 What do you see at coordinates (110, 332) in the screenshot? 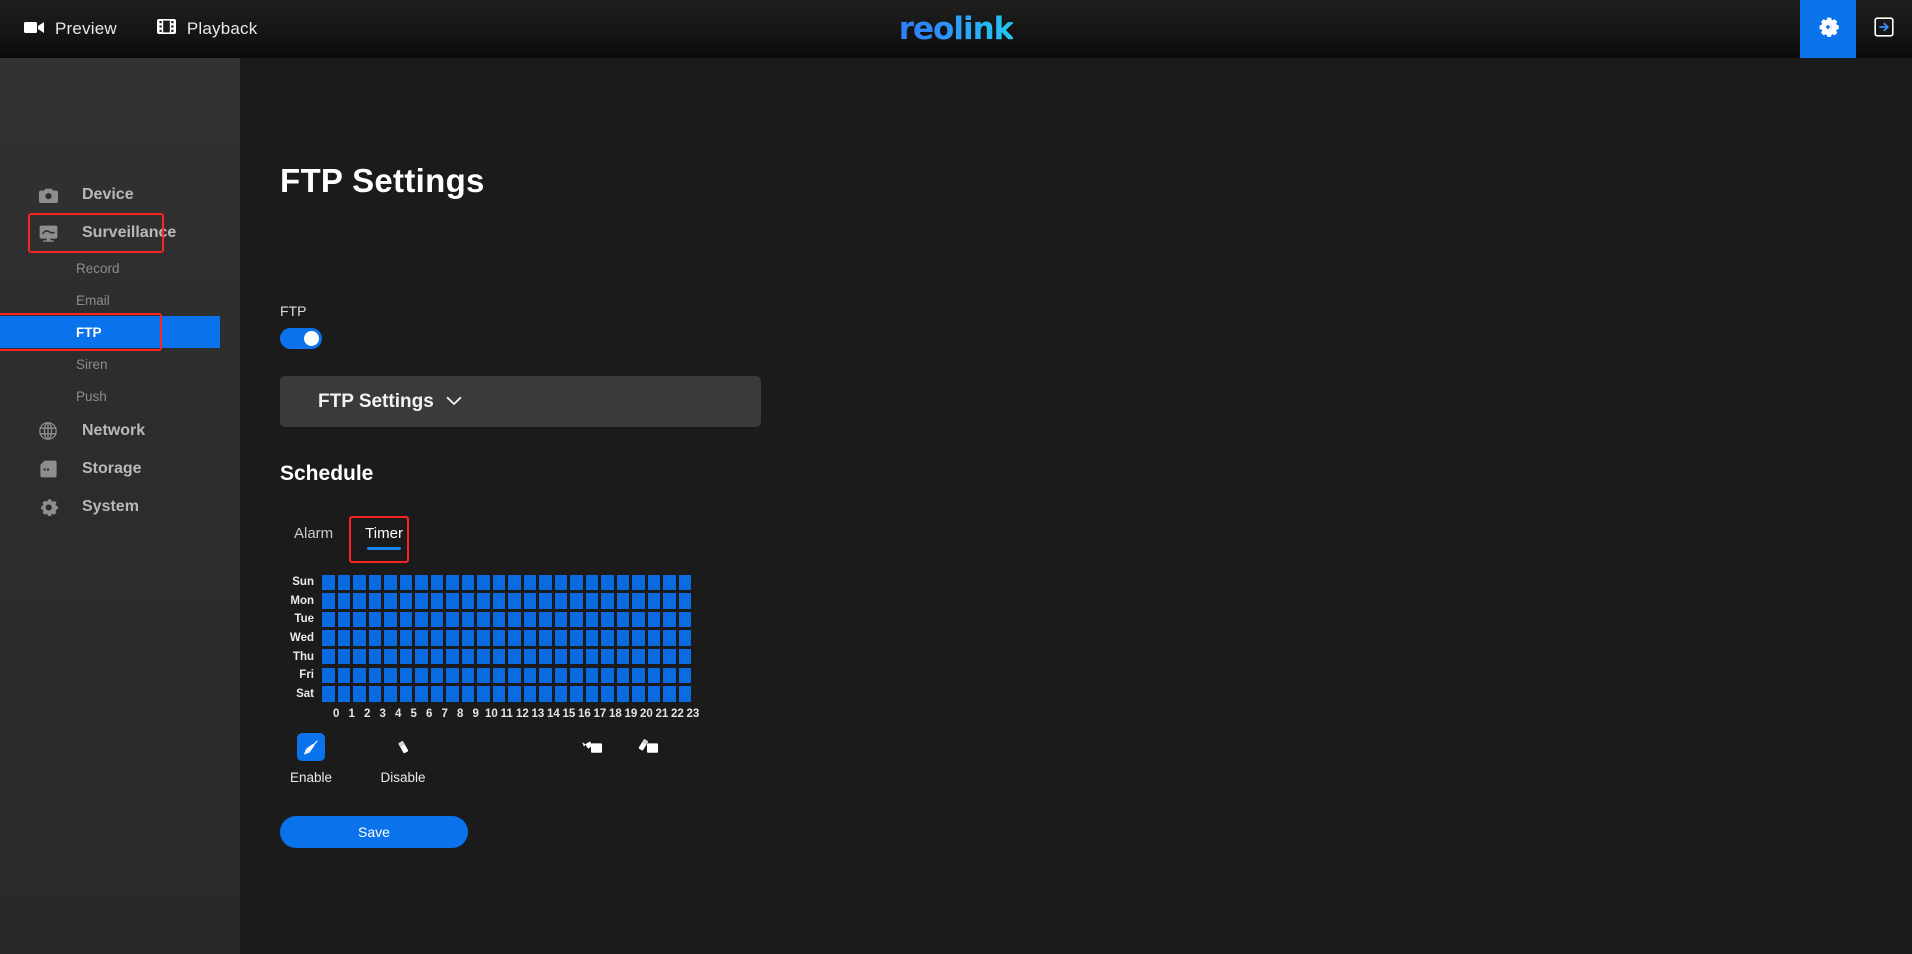
I see `sidebar-item-ftp: FTP` at bounding box center [110, 332].